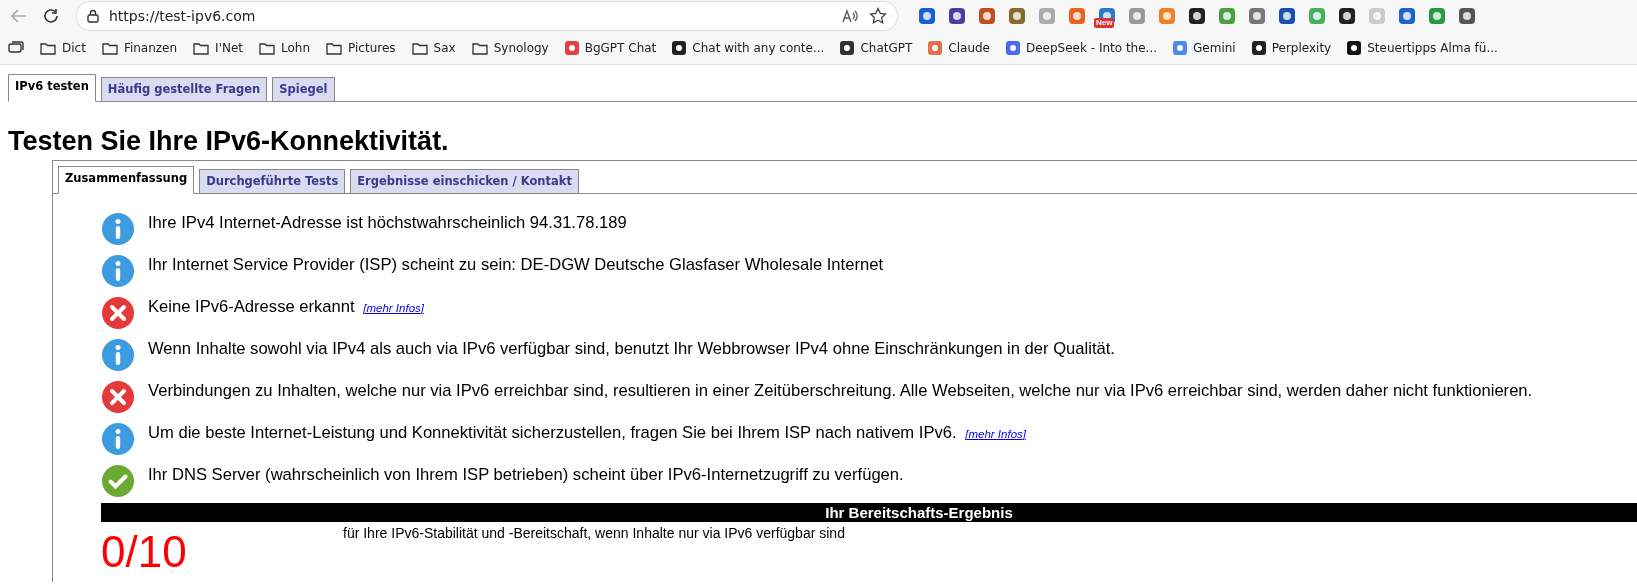 The image size is (1637, 584). I want to click on read-aloud-icon, so click(850, 16).